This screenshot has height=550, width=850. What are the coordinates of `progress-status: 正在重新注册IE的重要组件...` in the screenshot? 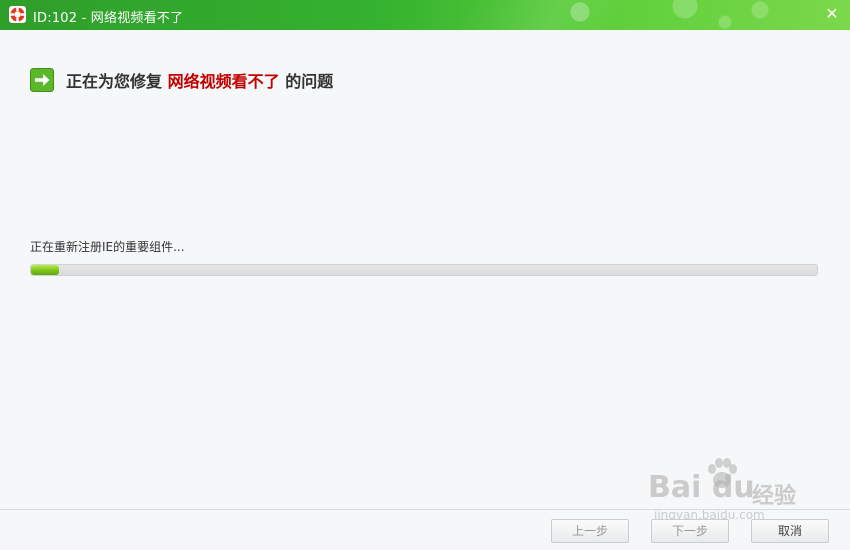 It's located at (107, 247).